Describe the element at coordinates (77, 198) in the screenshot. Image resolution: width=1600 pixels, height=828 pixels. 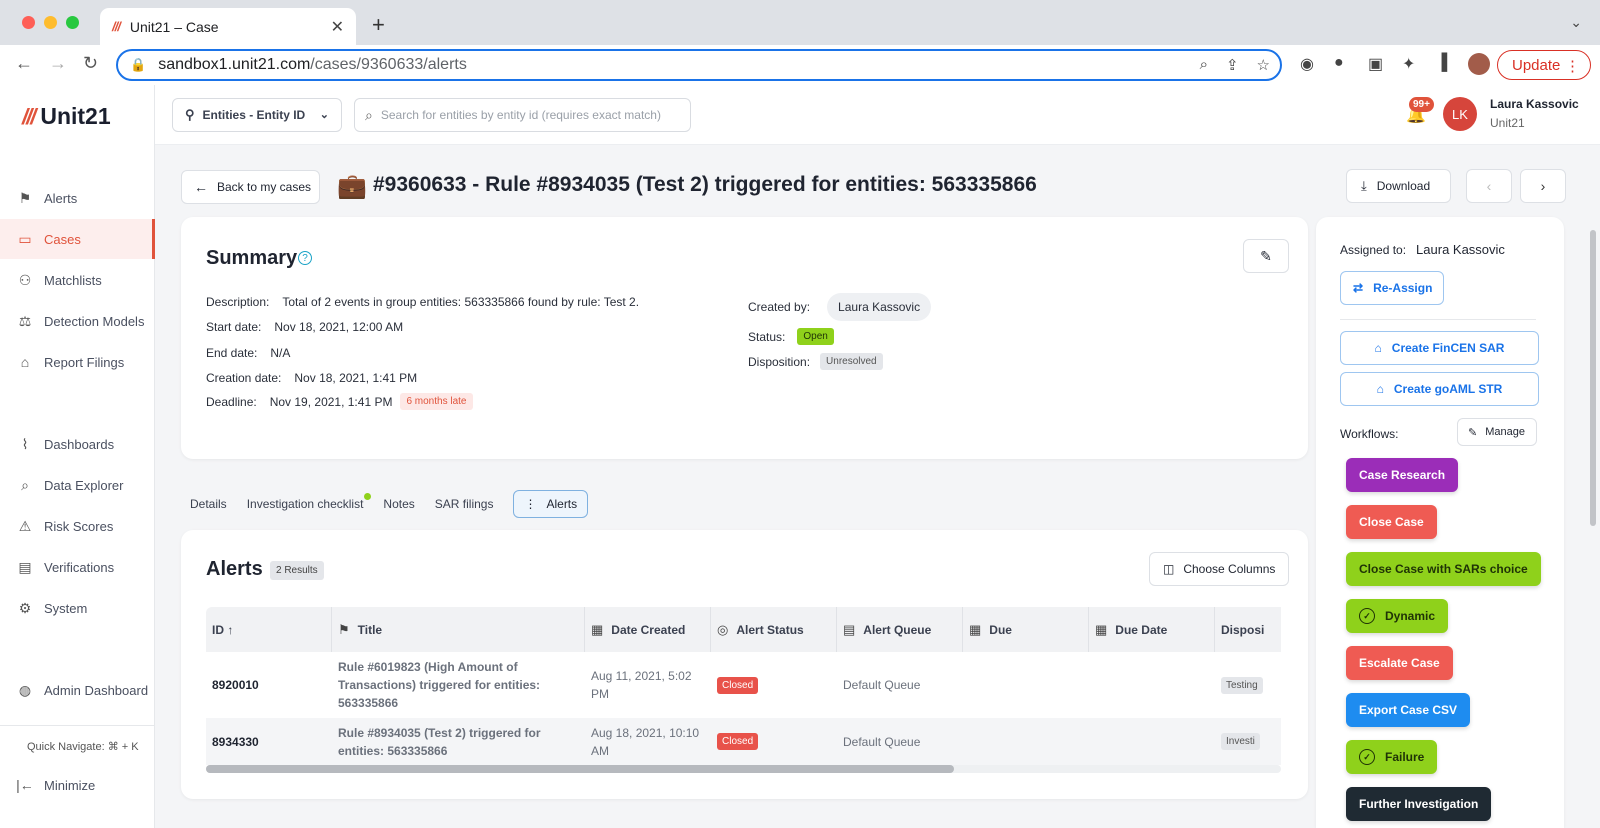
I see `sidebar-item-alerts: ⚑ Alerts` at that location.